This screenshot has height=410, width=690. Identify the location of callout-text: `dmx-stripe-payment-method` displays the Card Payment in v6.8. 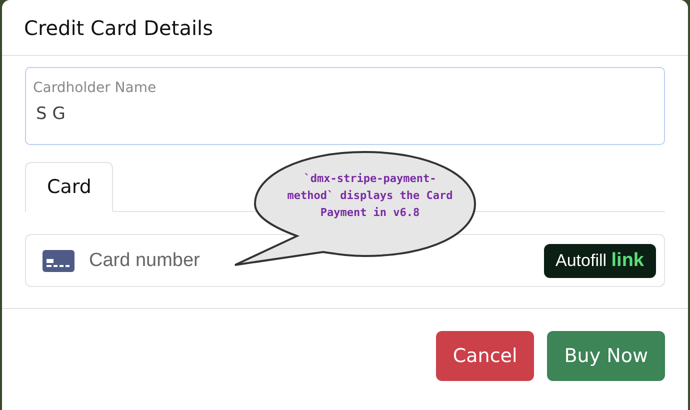
(370, 196).